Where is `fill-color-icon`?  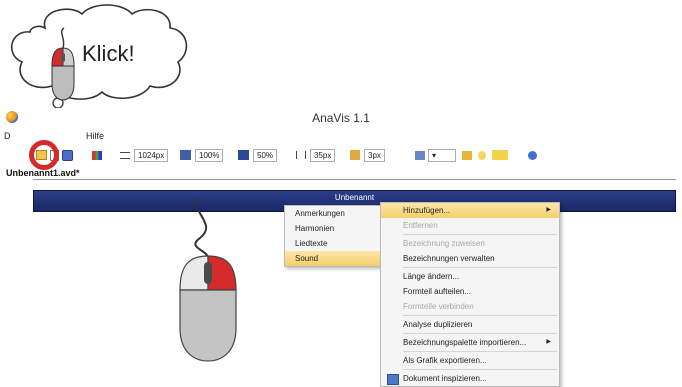
fill-color-icon is located at coordinates (422, 155).